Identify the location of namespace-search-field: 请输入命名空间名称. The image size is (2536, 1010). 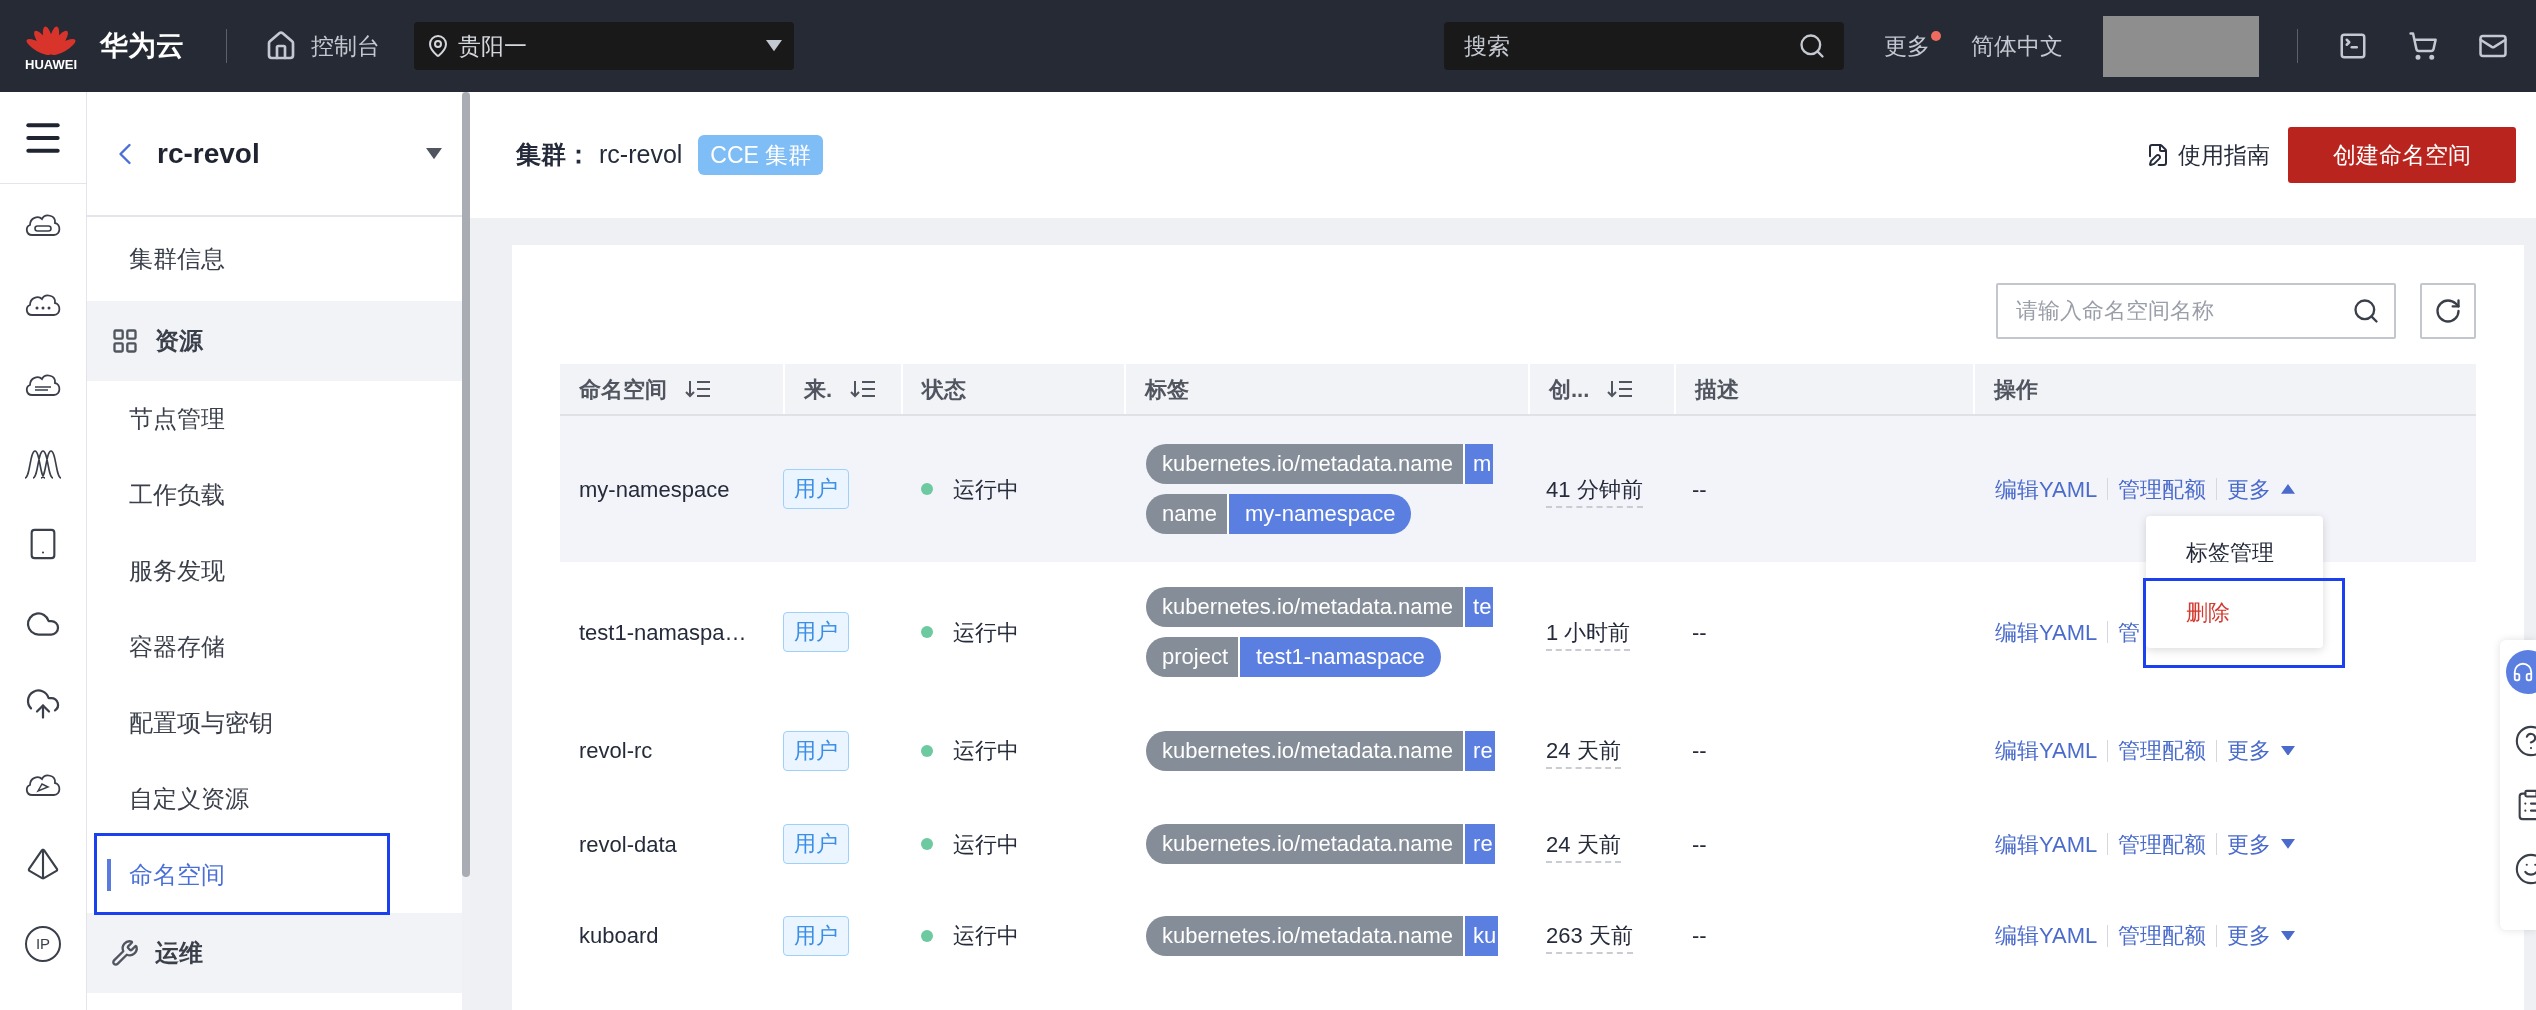
(2196, 311).